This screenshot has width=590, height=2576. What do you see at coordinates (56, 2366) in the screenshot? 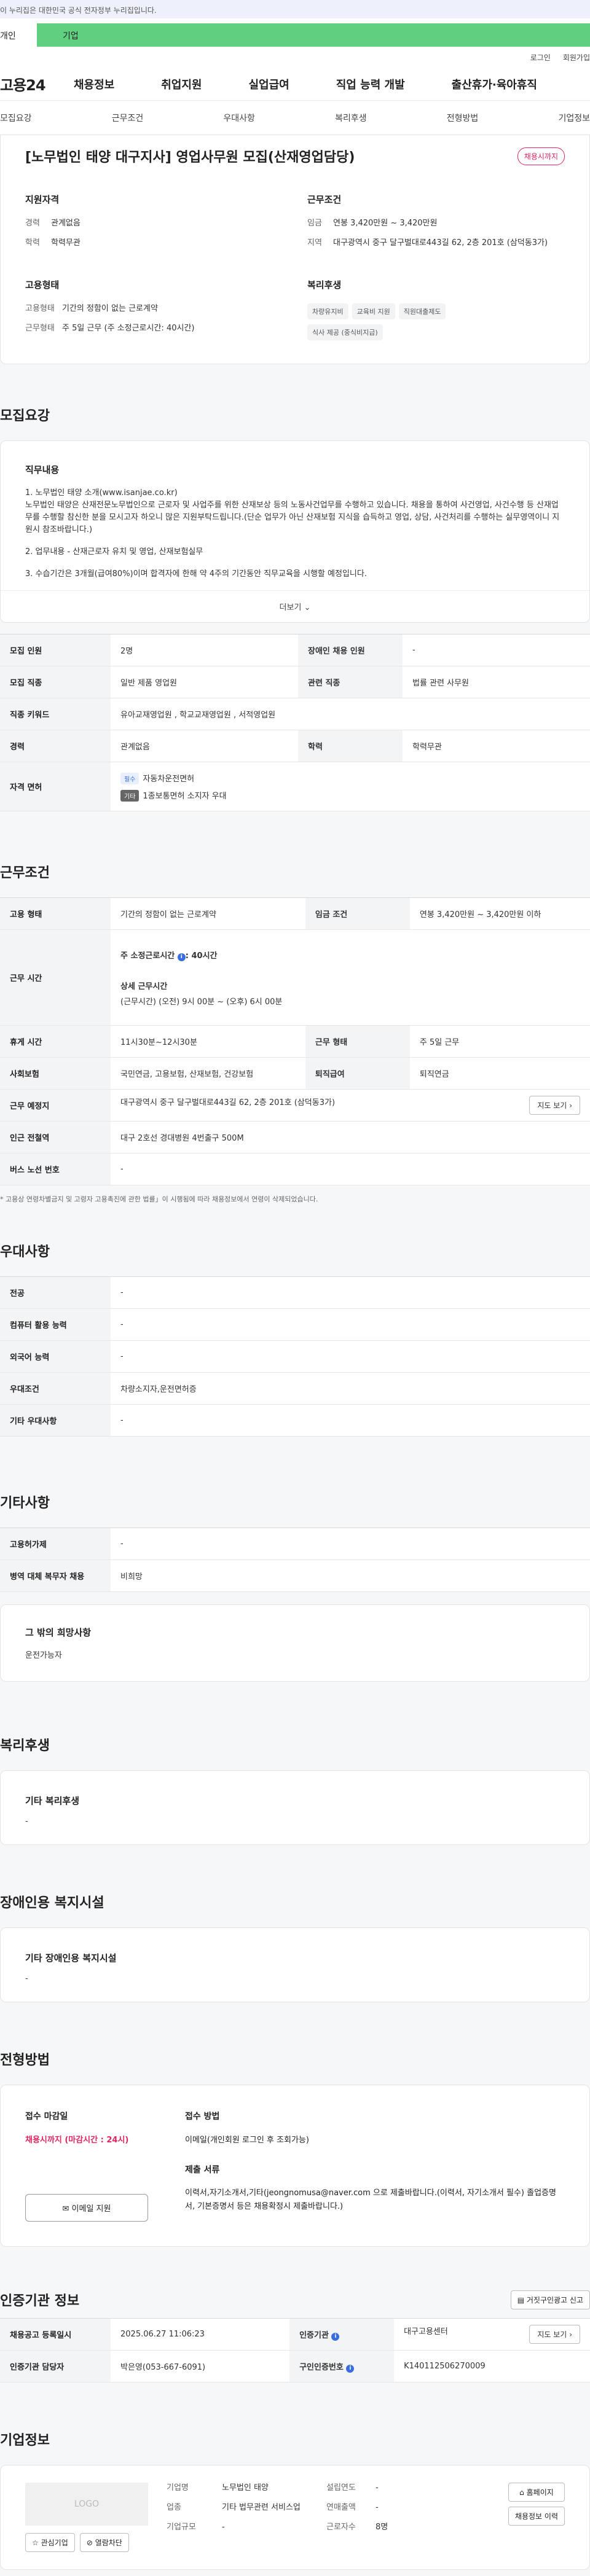
I see `cell-key: 인증기관 담당자` at bounding box center [56, 2366].